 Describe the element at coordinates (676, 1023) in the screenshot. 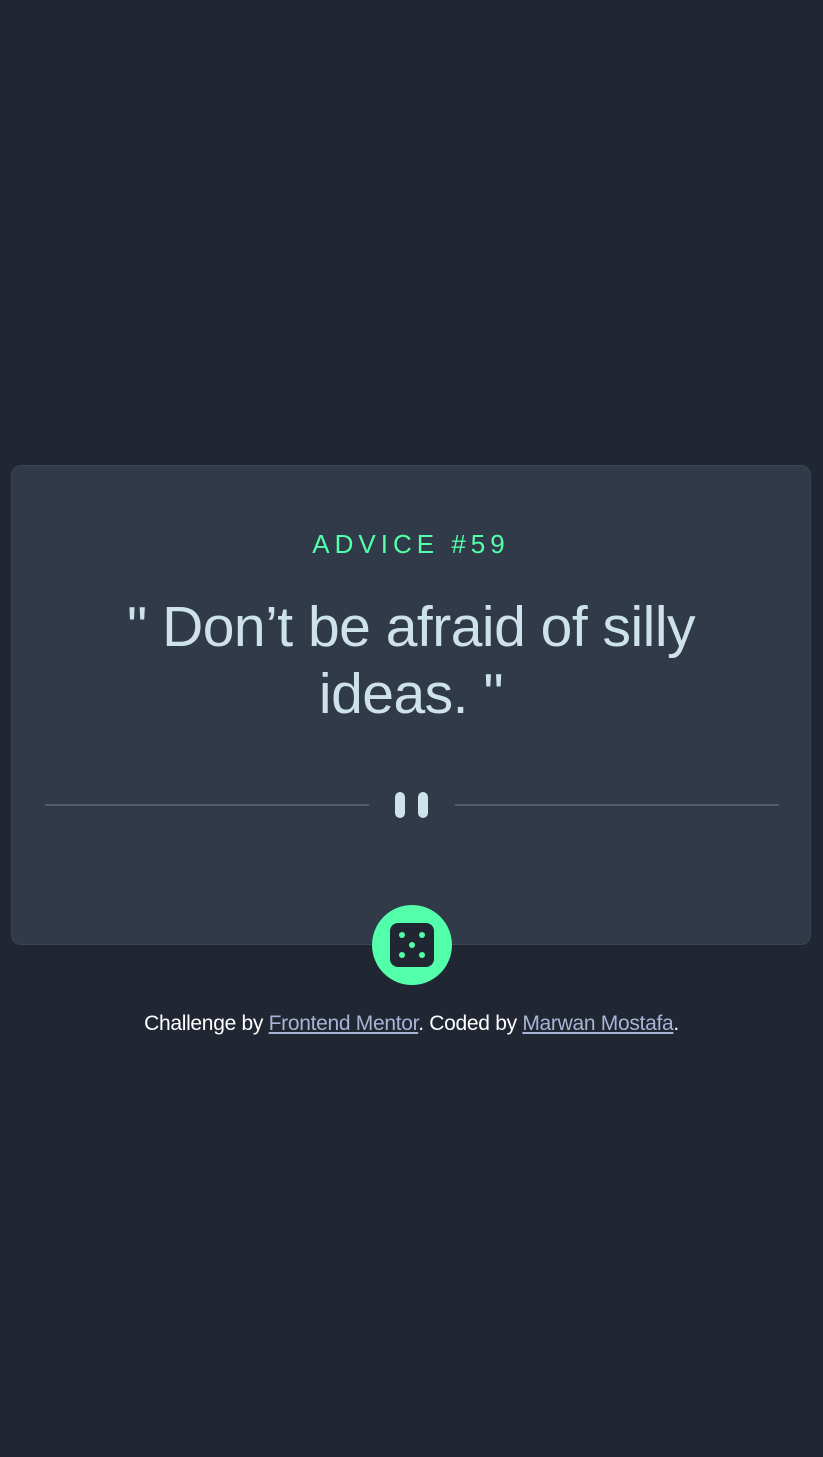

I see `footer-suffix: .` at that location.